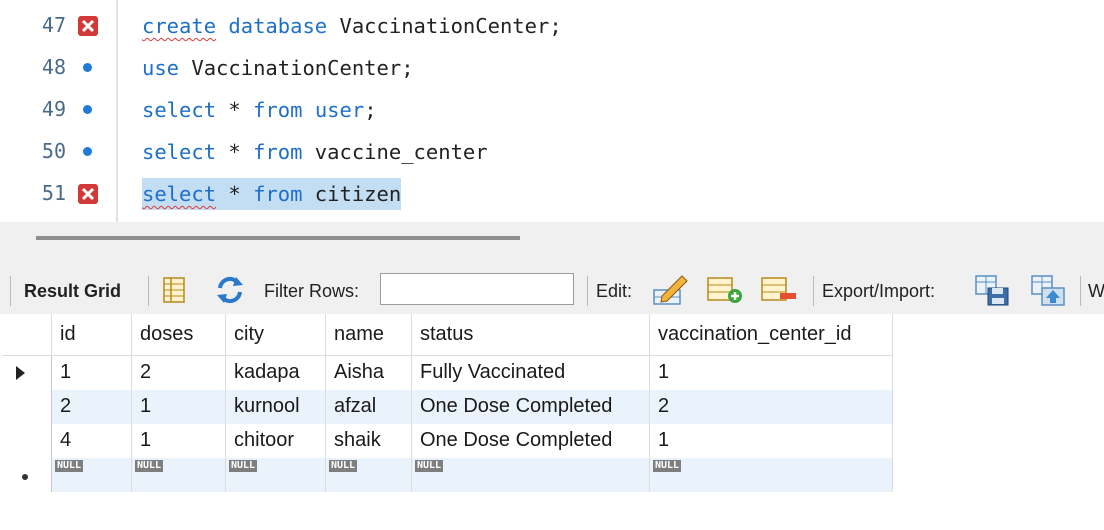 This screenshot has height=530, width=1104. Describe the element at coordinates (771, 335) in the screenshot. I see `column-header-vaccination-center-id: vaccination_center_id` at that location.